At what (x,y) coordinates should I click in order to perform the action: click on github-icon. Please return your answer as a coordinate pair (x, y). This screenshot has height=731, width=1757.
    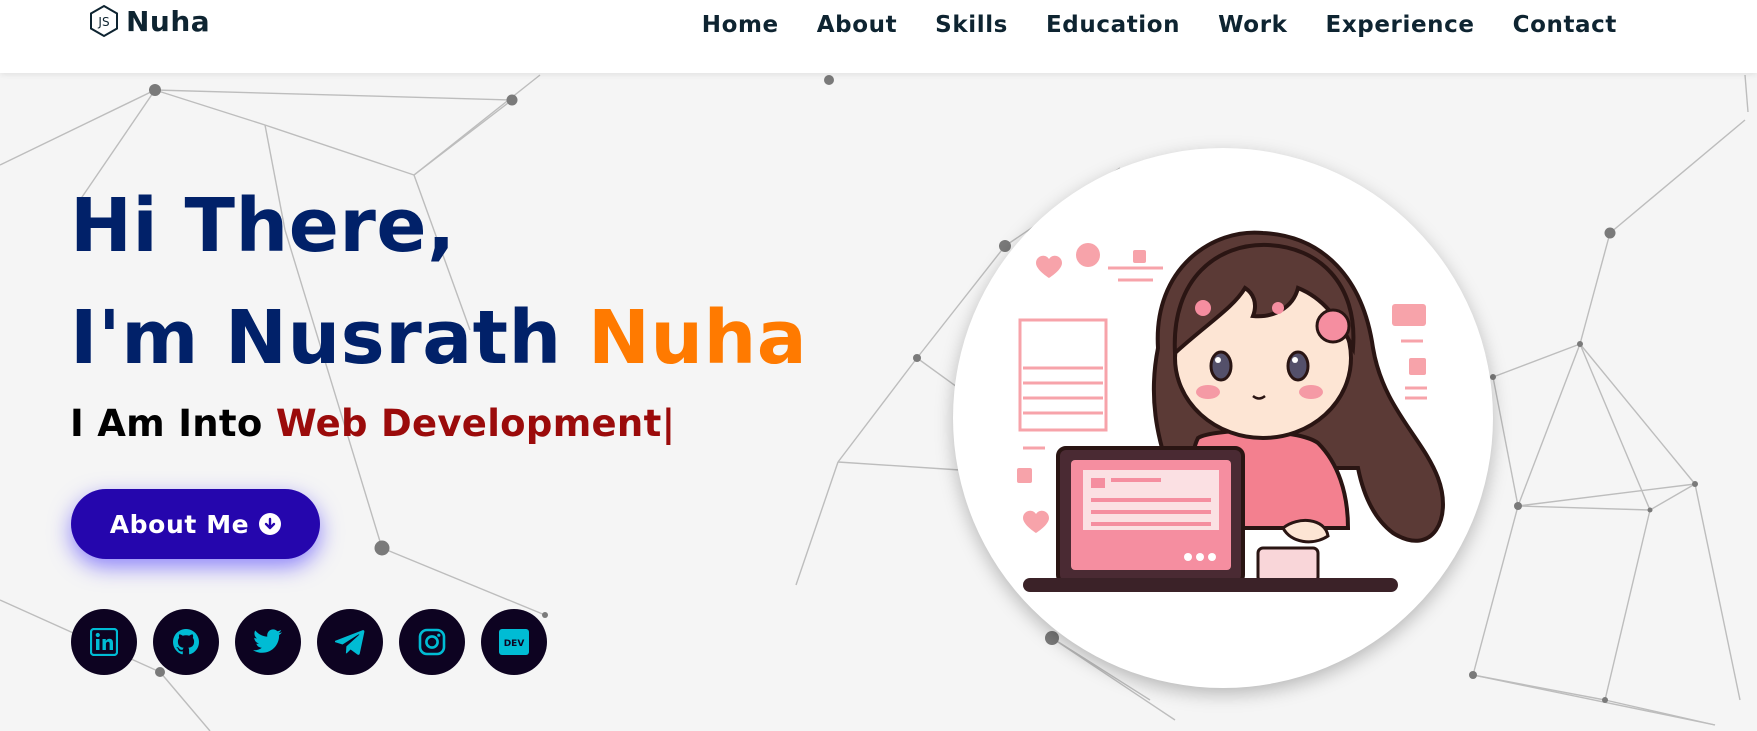
    Looking at the image, I should click on (186, 642).